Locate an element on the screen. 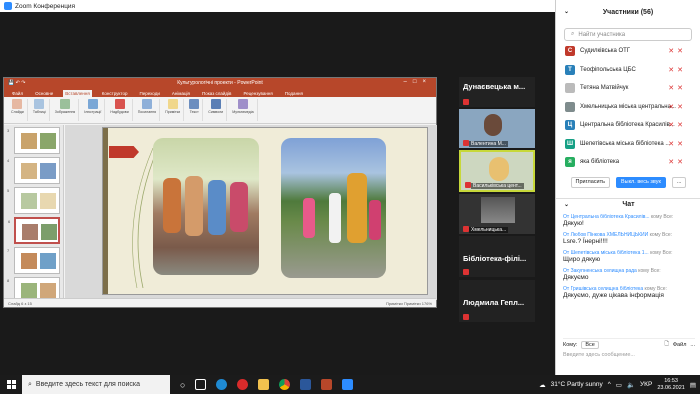 The image size is (700, 394). tab-design: Конструктор is located at coordinates (115, 93).